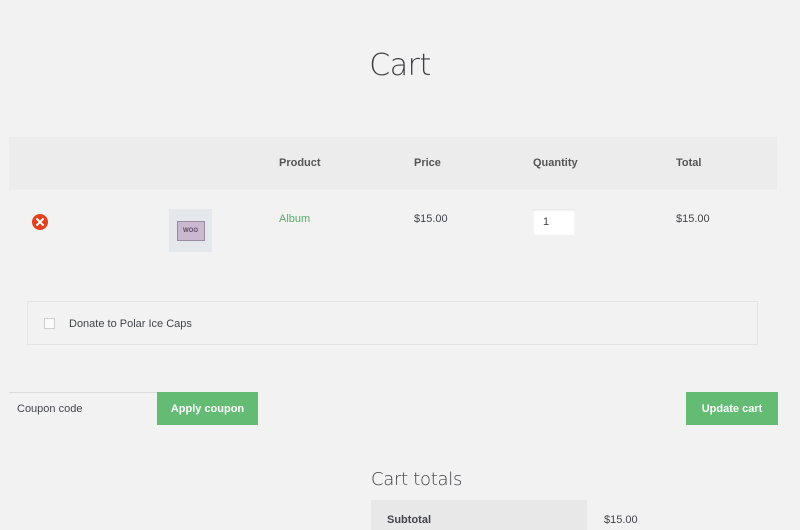 The height and width of the screenshot is (530, 800). What do you see at coordinates (393, 163) in the screenshot?
I see `cart-table-header: Product Price Quantity Total` at bounding box center [393, 163].